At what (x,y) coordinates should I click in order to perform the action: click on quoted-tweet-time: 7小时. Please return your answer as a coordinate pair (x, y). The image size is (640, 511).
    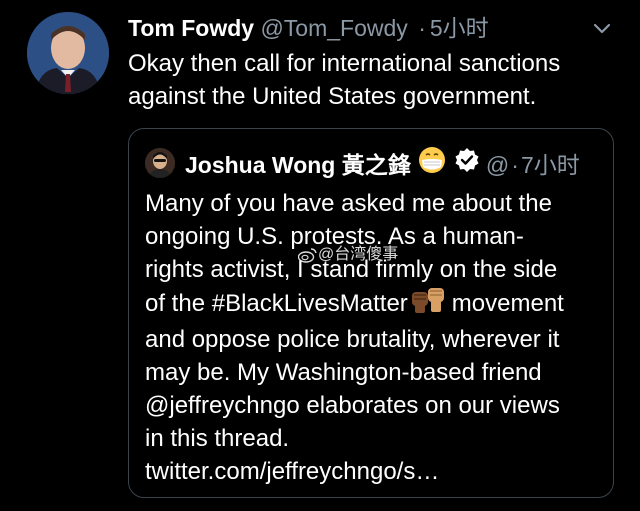
    Looking at the image, I should click on (550, 165).